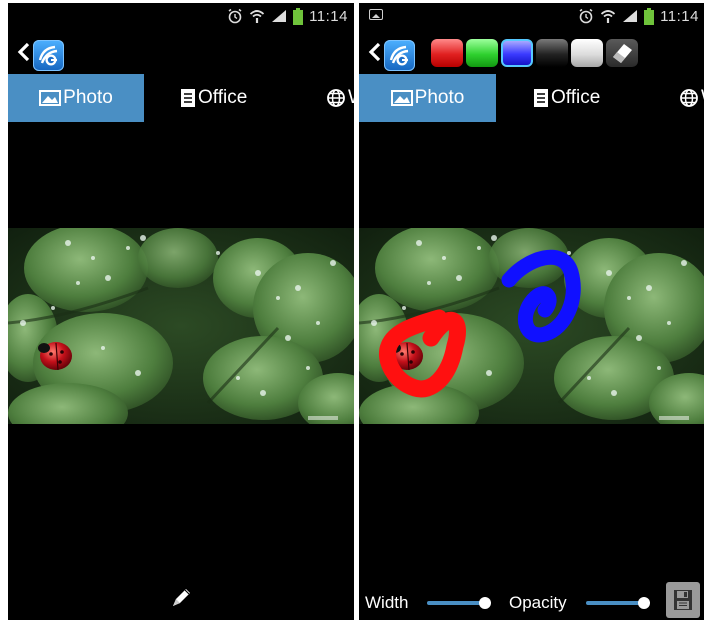 Image resolution: width=704 pixels, height=623 pixels. I want to click on save-button, so click(683, 600).